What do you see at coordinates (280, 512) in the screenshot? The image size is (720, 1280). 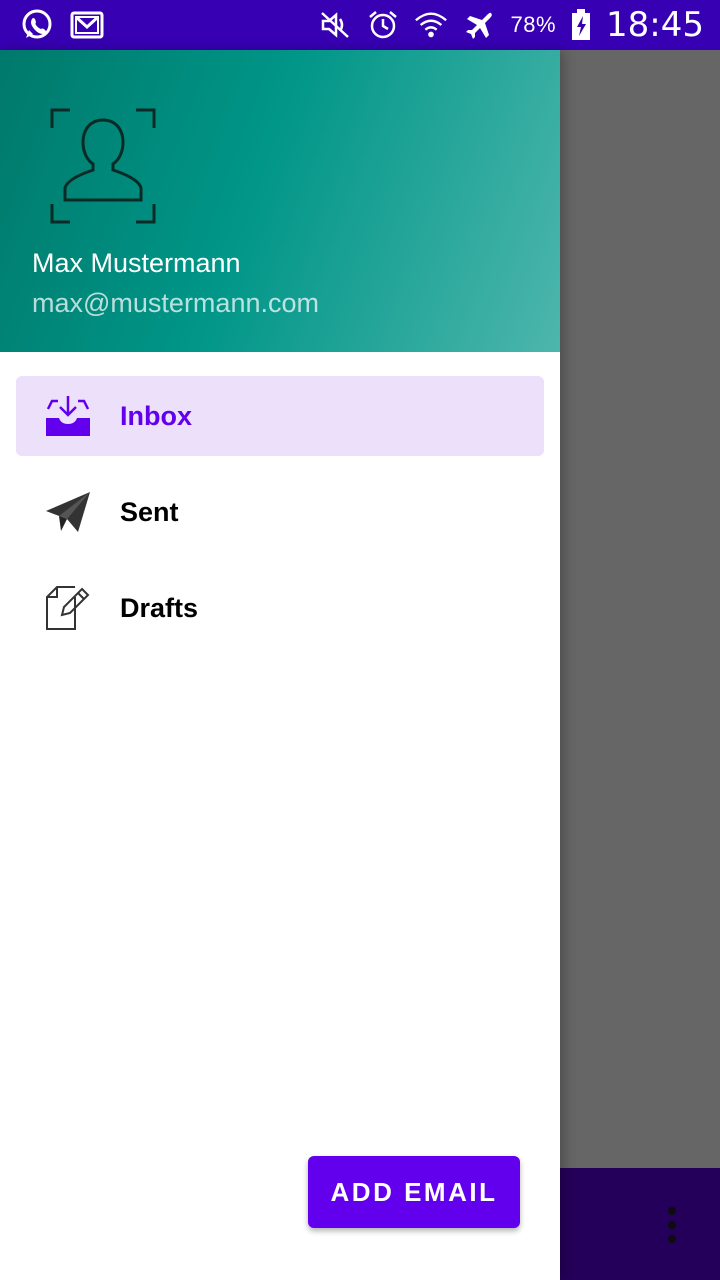 I see `drawer-item-sent: Sent` at bounding box center [280, 512].